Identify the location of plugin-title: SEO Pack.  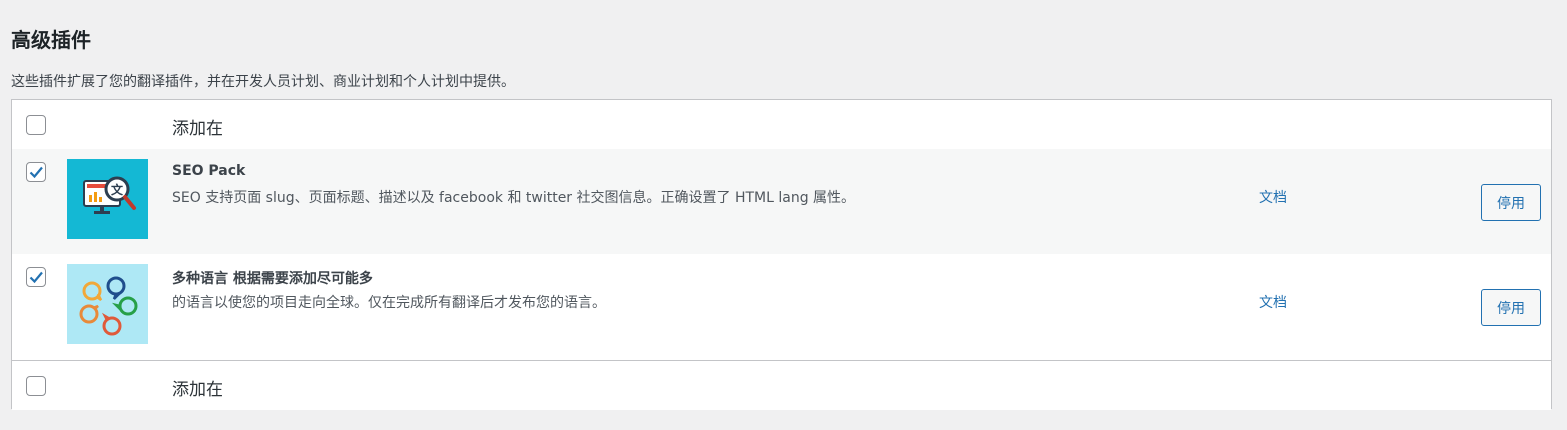
(209, 171).